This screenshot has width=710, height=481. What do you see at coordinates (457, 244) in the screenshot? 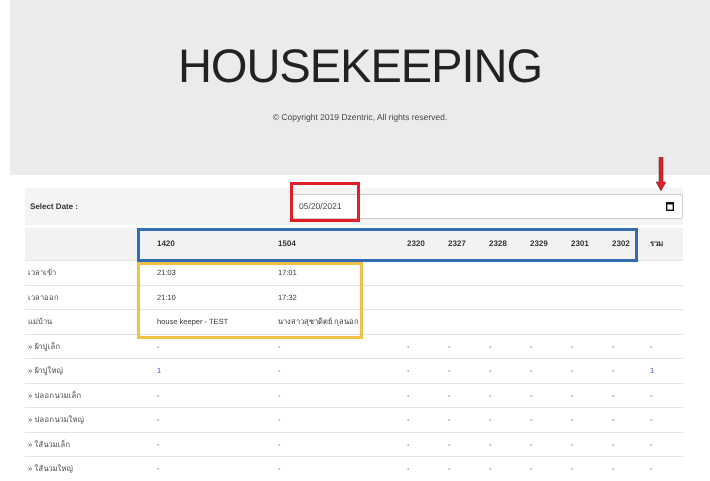
I see `column-header: 2327` at bounding box center [457, 244].